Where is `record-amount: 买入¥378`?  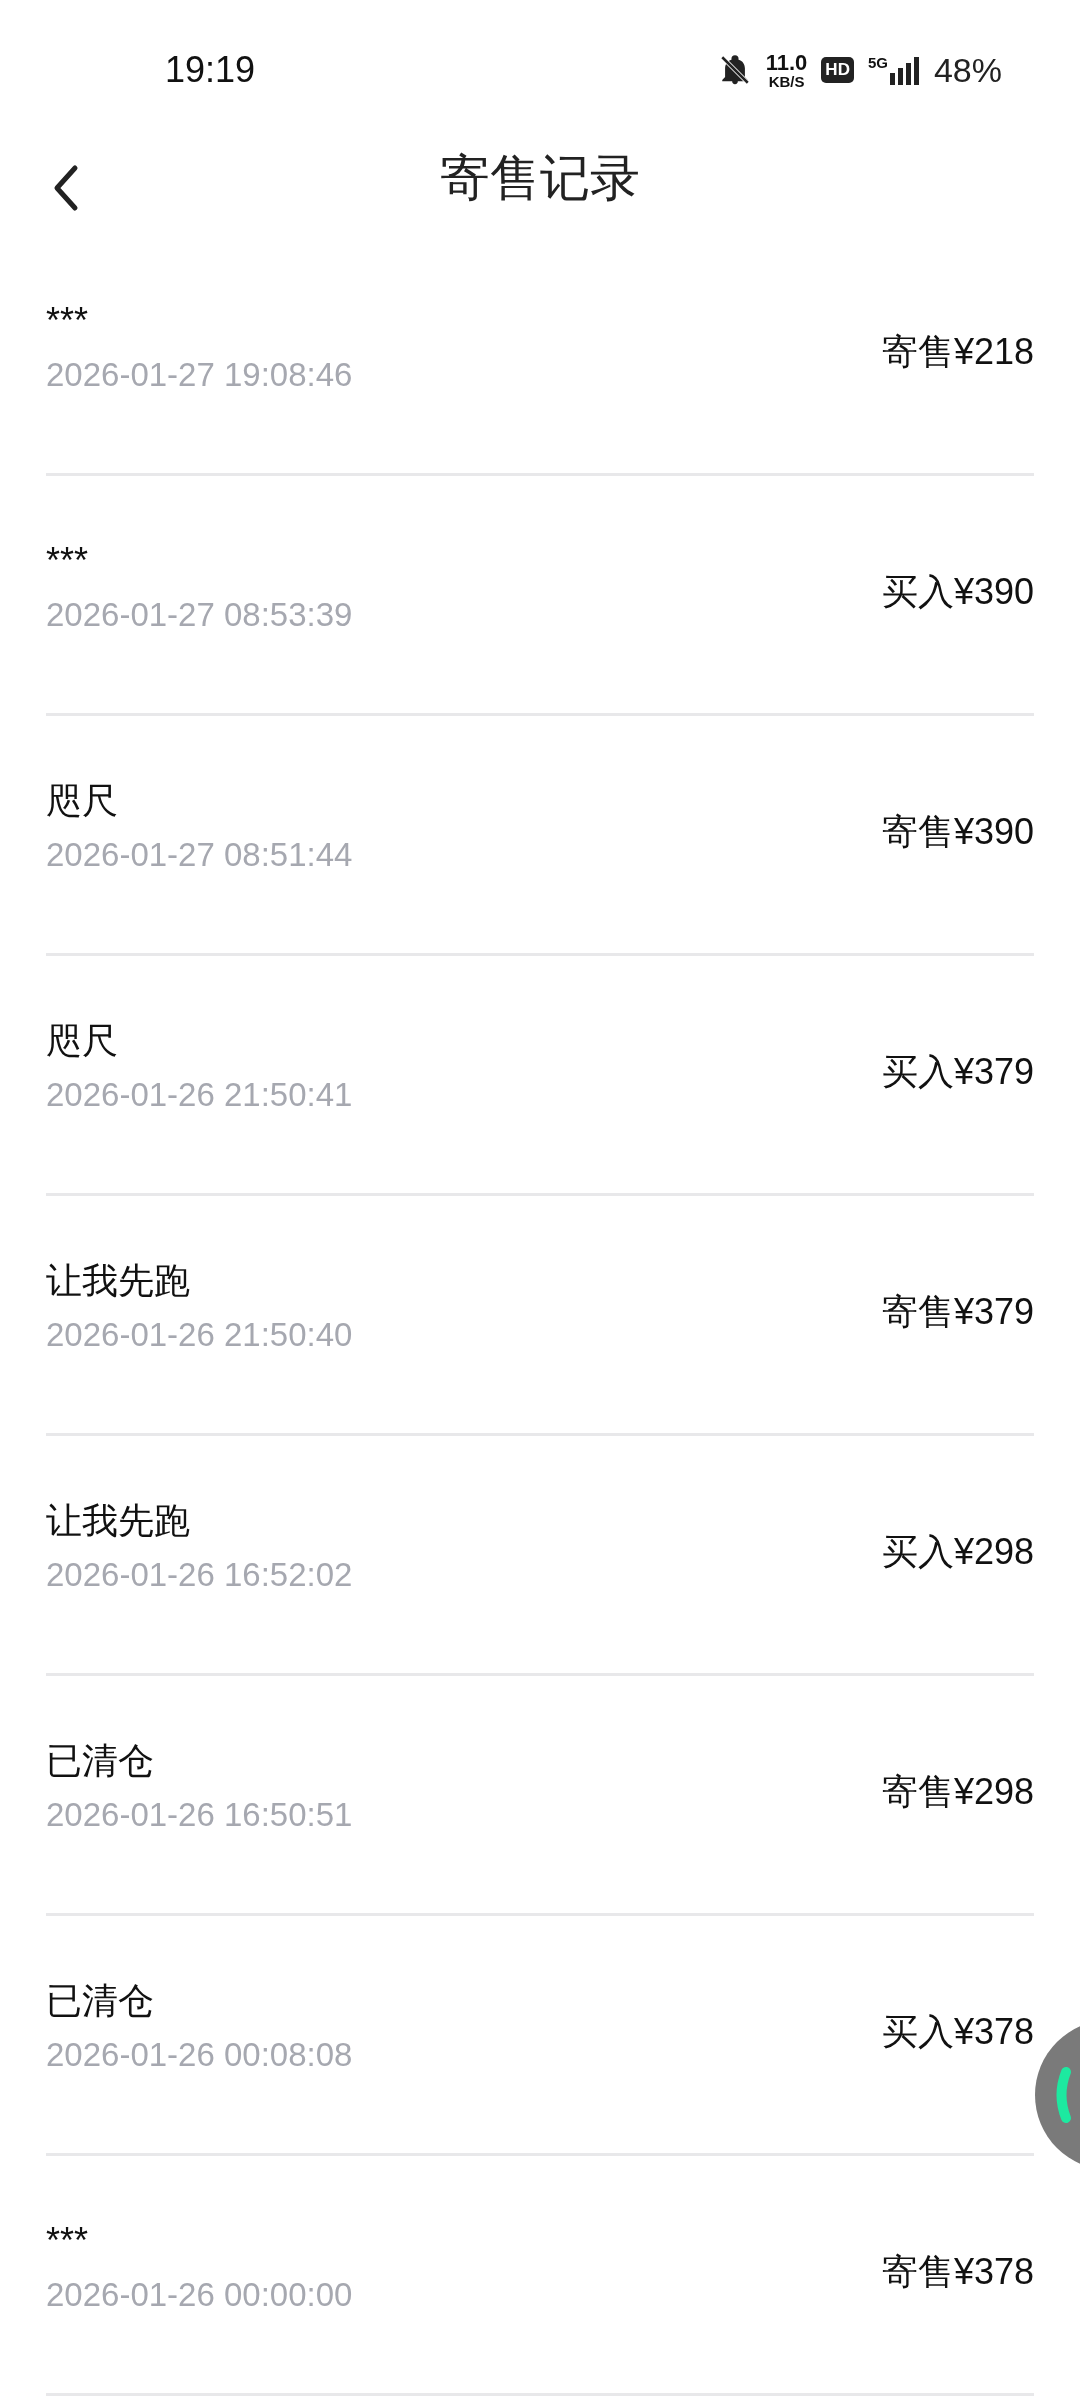
record-amount: 买入¥378 is located at coordinates (957, 2031).